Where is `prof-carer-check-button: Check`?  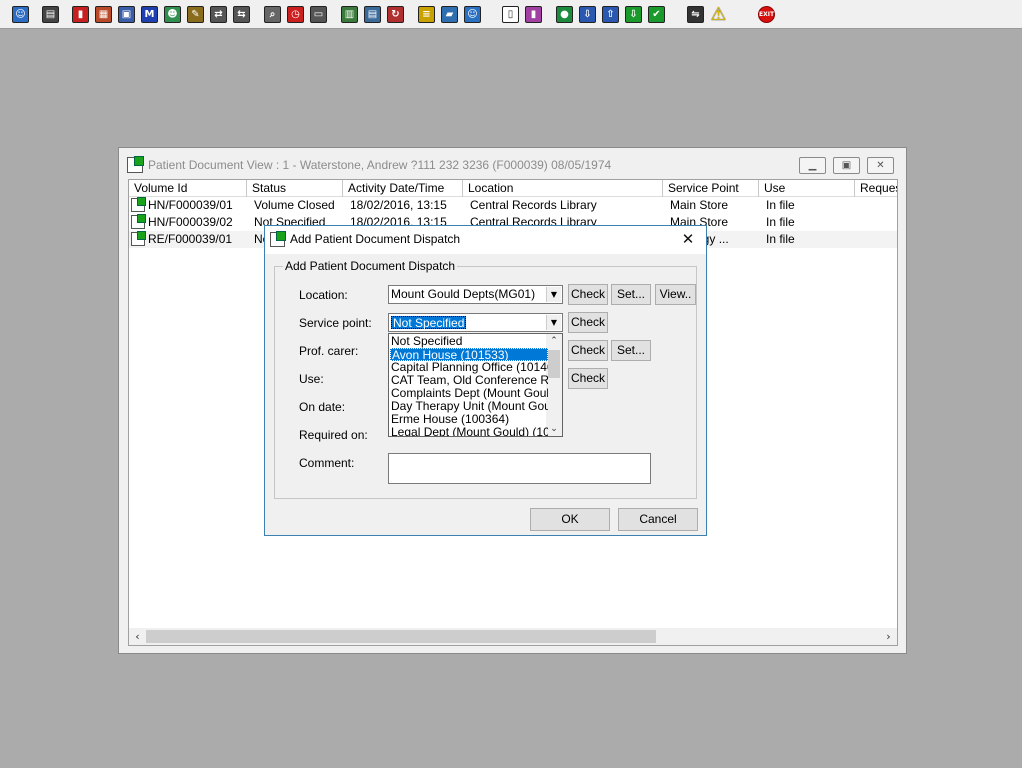 prof-carer-check-button: Check is located at coordinates (588, 350).